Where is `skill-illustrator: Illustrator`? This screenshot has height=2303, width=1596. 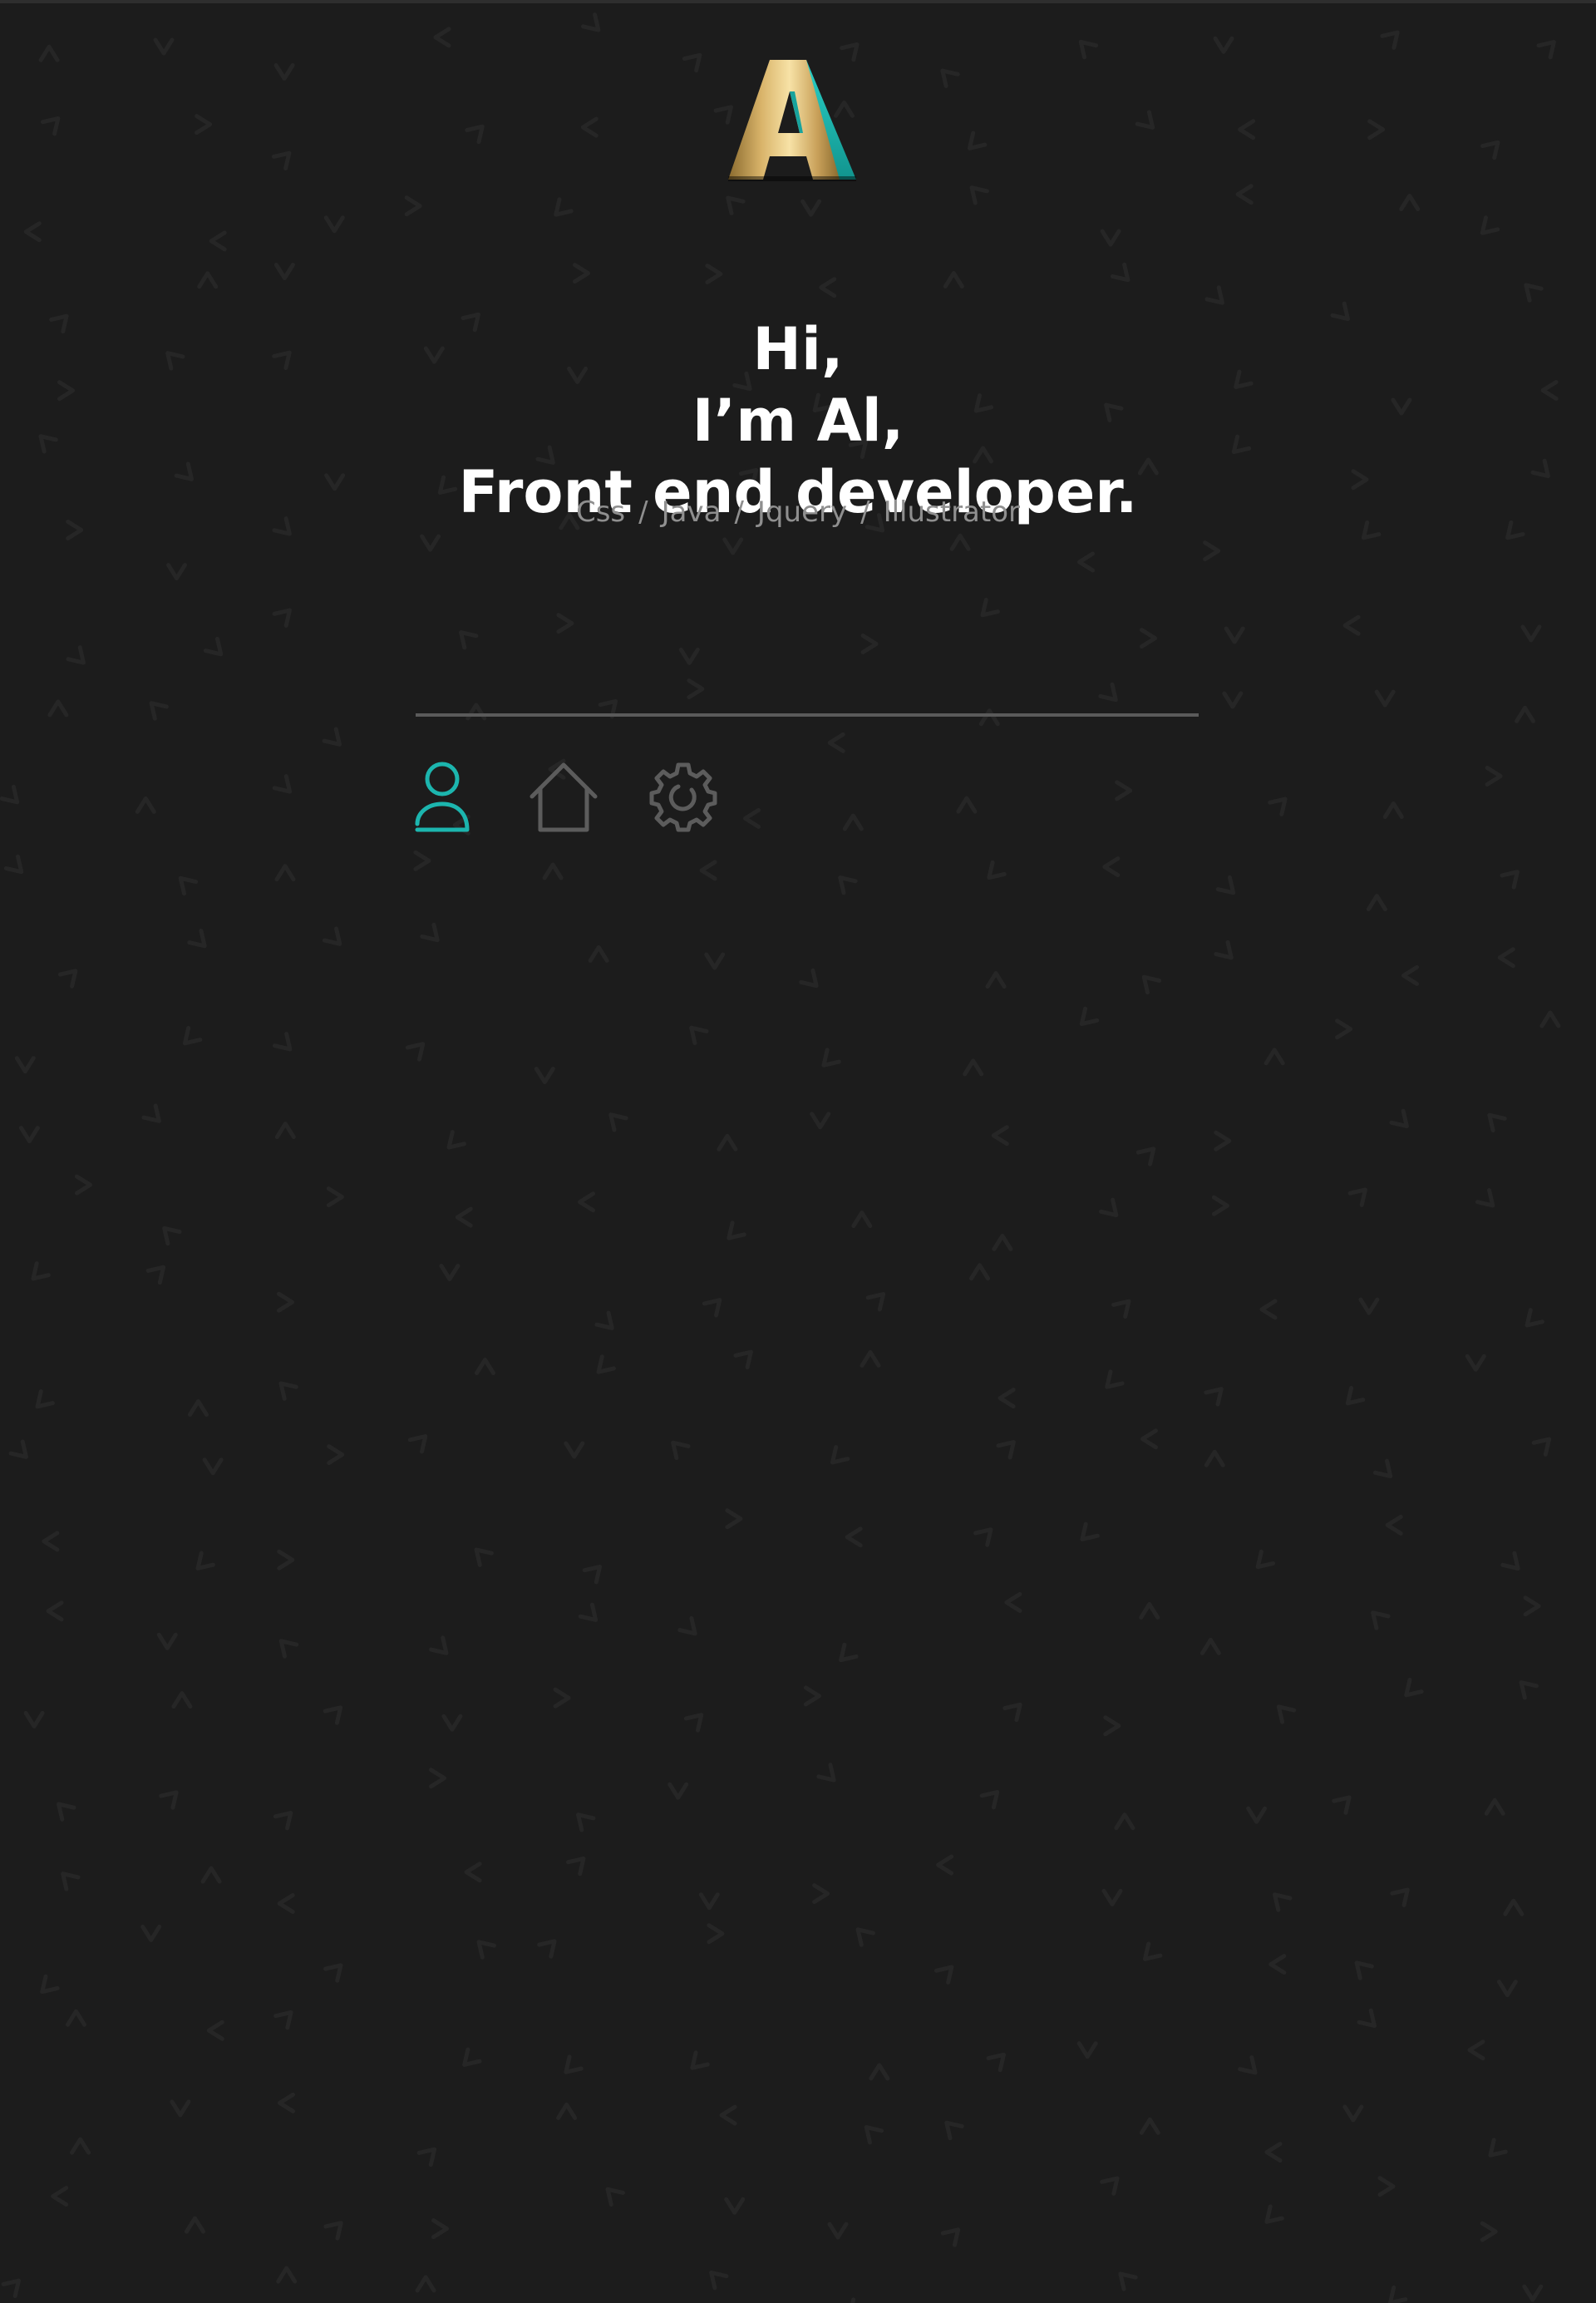 skill-illustrator: Illustrator is located at coordinates (952, 512).